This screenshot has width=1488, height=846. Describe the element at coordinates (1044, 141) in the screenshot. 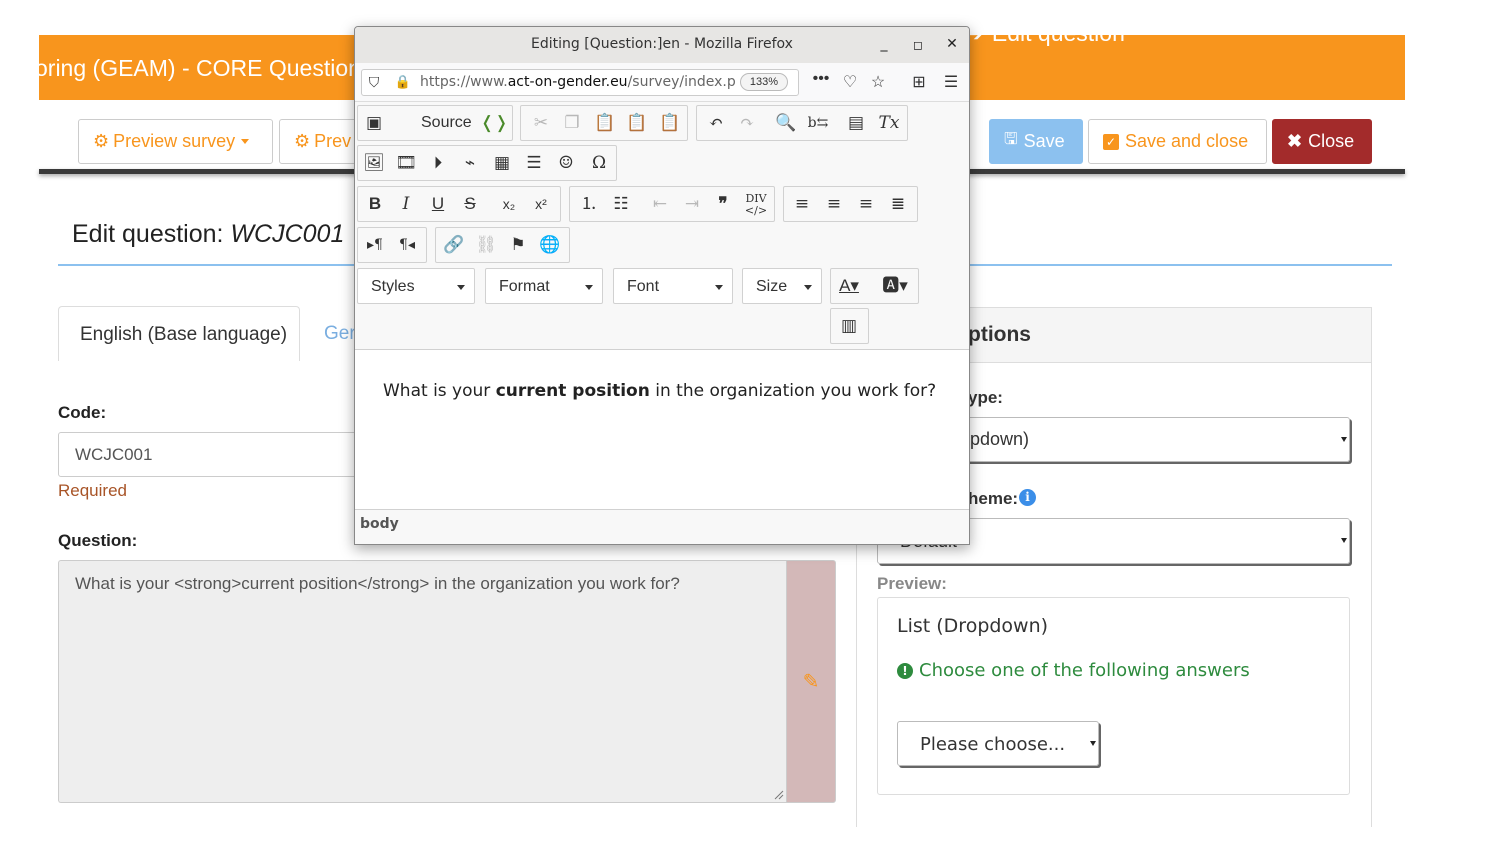

I see `save-label: Save` at that location.